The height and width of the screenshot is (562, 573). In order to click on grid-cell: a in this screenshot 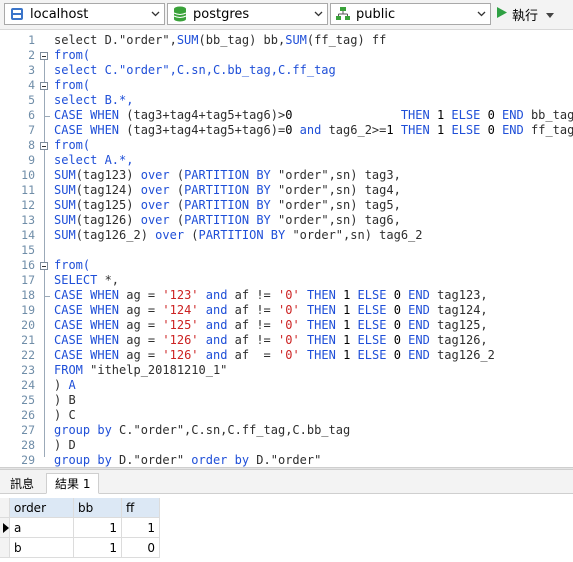, I will do `click(42, 528)`.